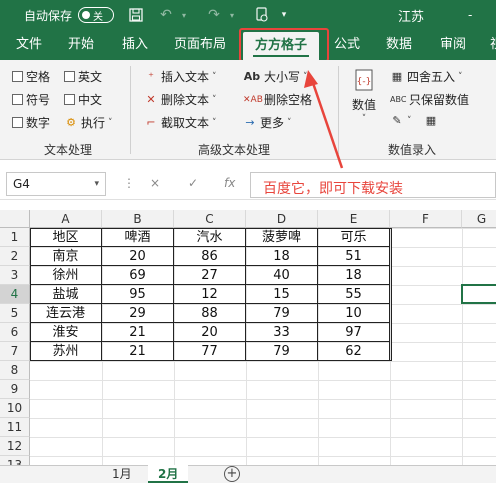 Image resolution: width=496 pixels, height=483 pixels. What do you see at coordinates (347, 45) in the screenshot?
I see `tab-formulas: 公式` at bounding box center [347, 45].